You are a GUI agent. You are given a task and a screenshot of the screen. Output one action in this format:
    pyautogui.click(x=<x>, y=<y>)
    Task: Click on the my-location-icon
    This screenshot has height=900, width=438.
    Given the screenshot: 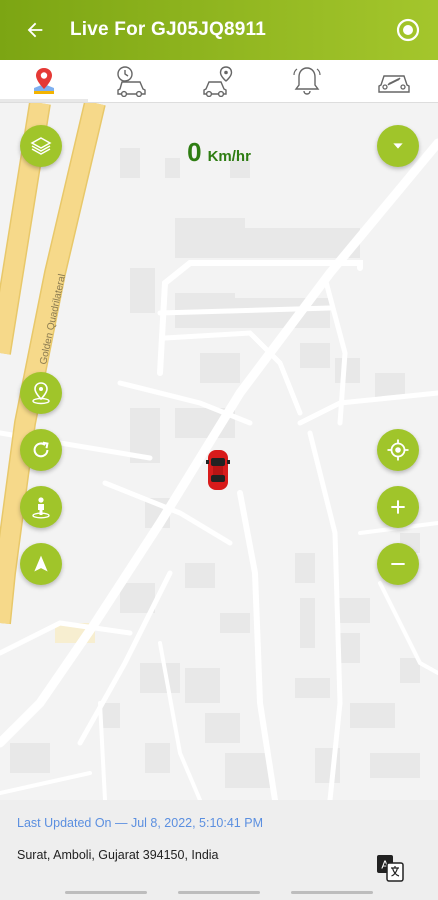 What is the action you would take?
    pyautogui.click(x=398, y=450)
    